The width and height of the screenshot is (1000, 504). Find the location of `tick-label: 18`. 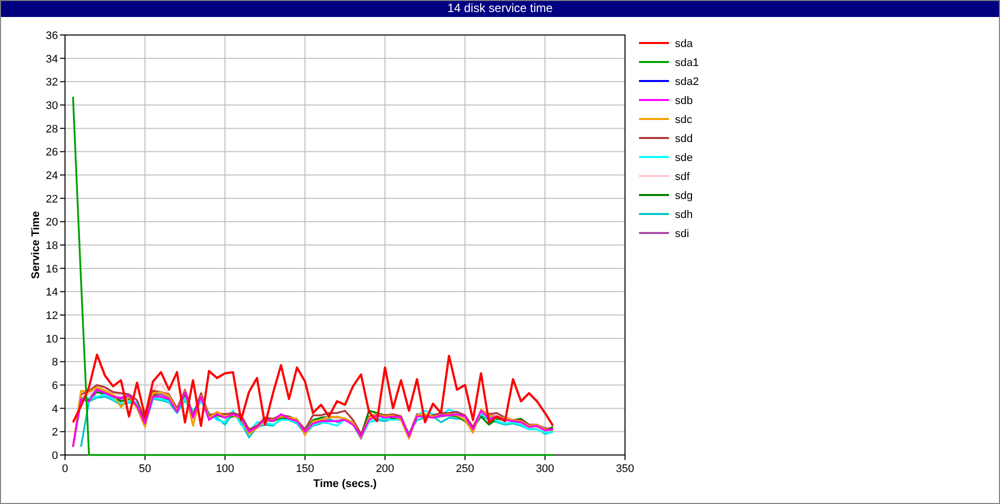

tick-label: 18 is located at coordinates (52, 246).